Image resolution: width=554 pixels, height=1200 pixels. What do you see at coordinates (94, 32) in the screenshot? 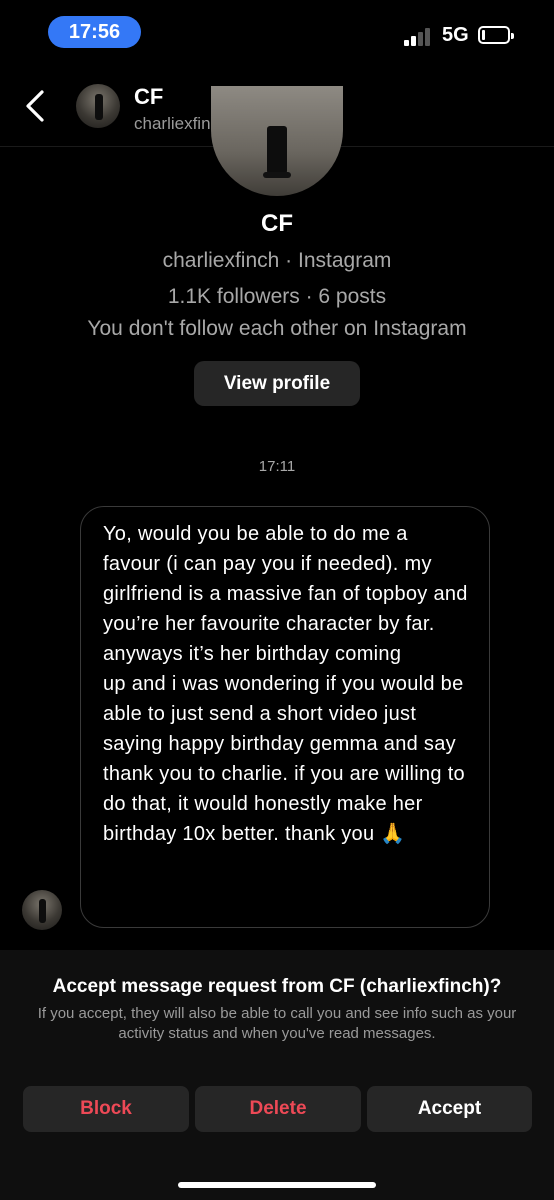
I see `status-time: 17:56` at bounding box center [94, 32].